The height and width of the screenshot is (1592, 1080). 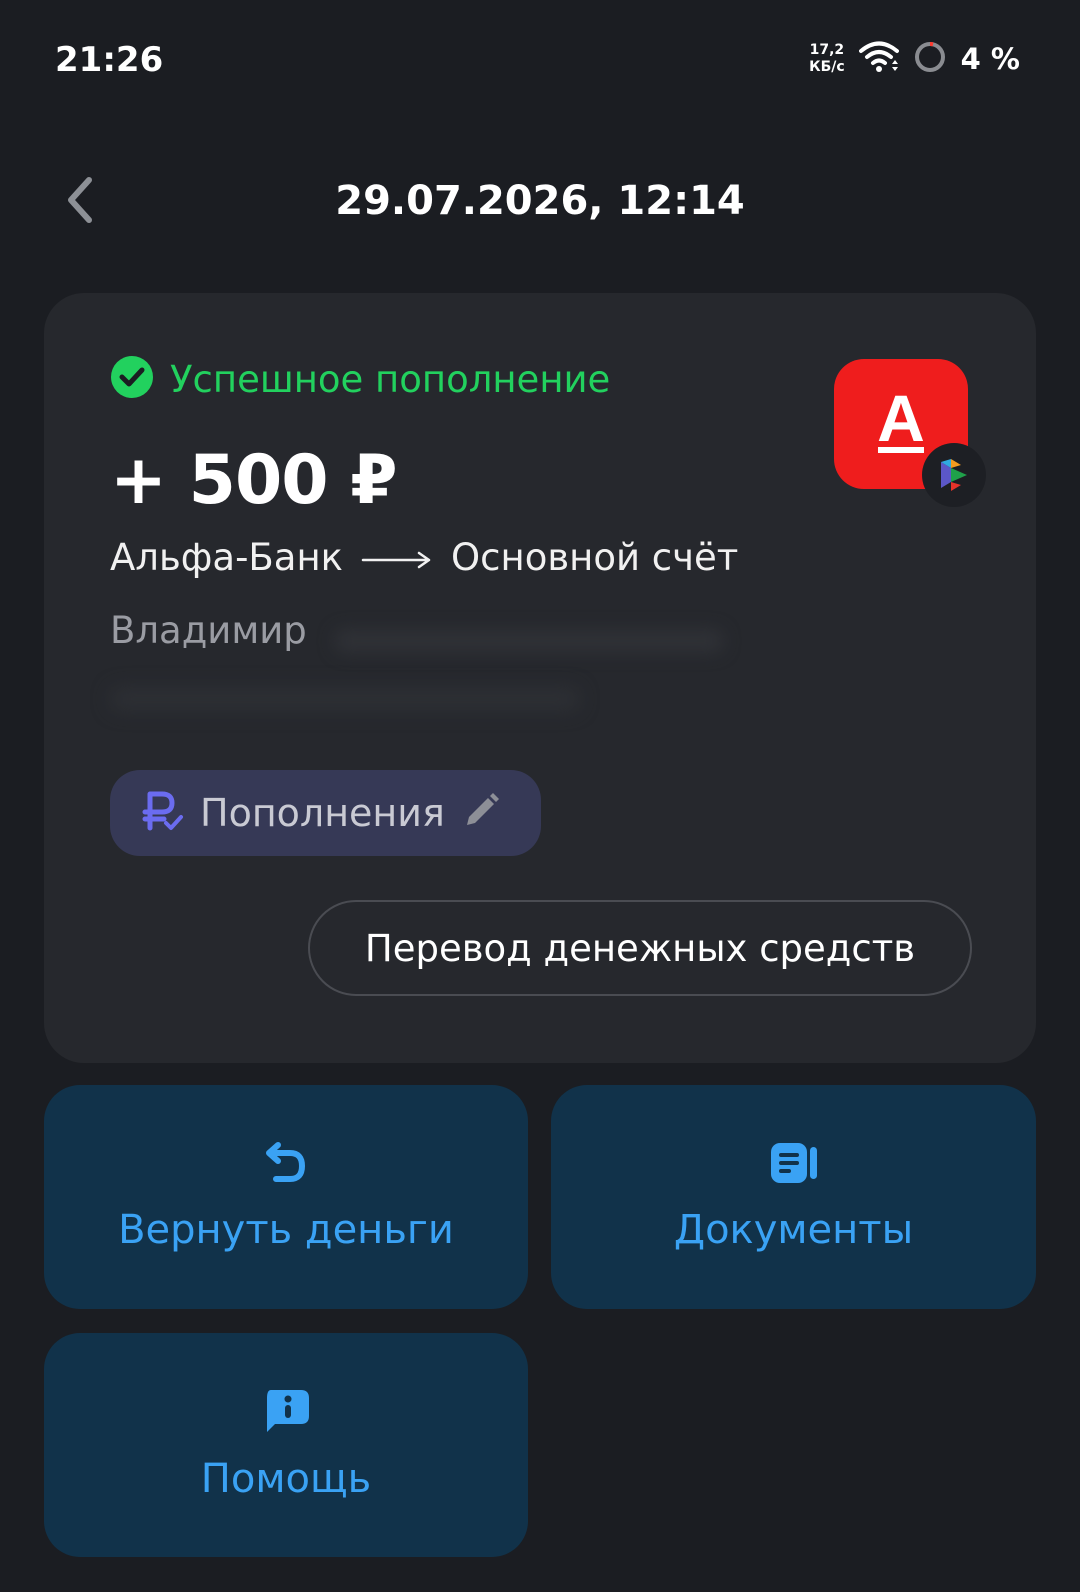 I want to click on help-button: Помощь, so click(x=286, y=1445).